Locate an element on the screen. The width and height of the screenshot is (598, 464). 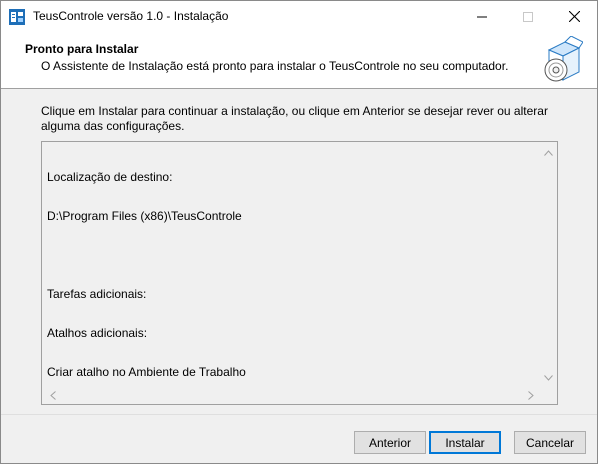
installer-app-icon is located at coordinates (17, 17).